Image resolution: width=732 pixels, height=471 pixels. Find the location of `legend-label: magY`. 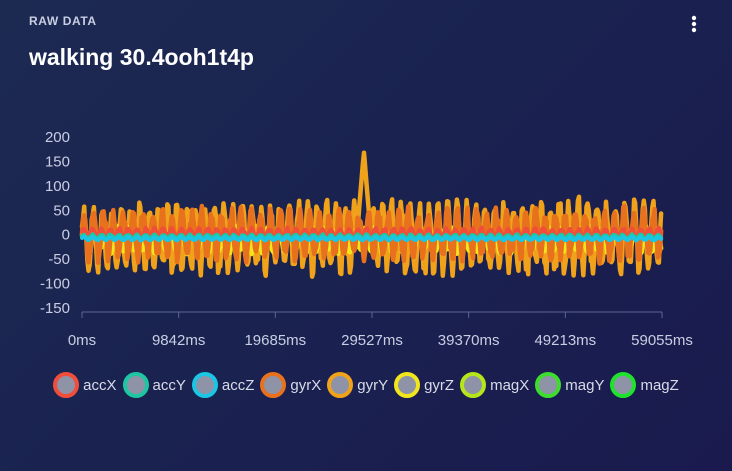

legend-label: magY is located at coordinates (585, 385).